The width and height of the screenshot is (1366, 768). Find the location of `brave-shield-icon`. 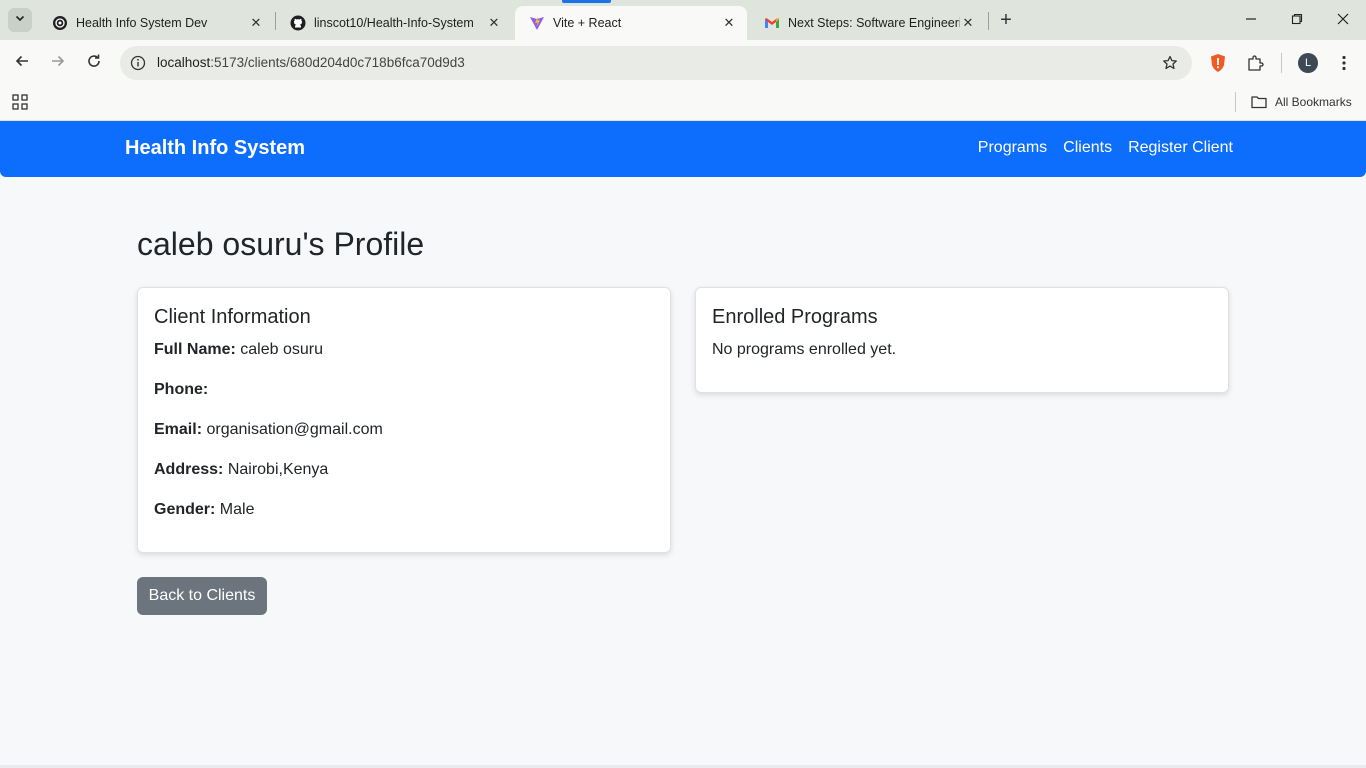

brave-shield-icon is located at coordinates (1218, 63).